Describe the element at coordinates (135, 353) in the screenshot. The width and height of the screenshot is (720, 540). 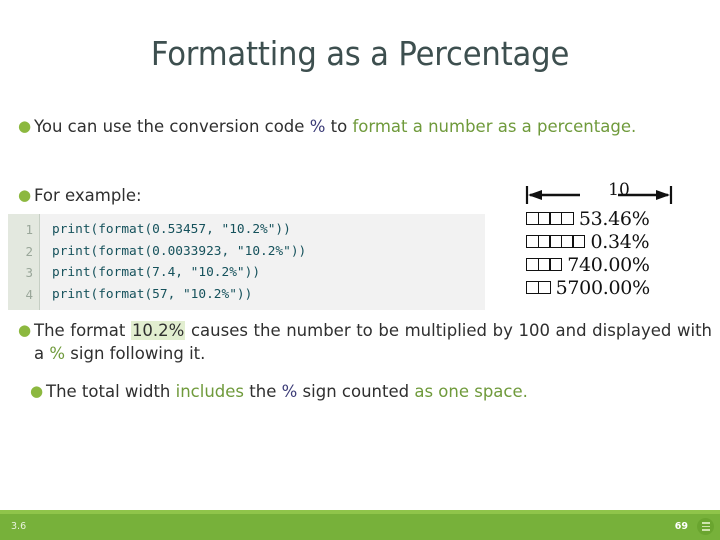
I see `text-segment: sign following it.` at that location.